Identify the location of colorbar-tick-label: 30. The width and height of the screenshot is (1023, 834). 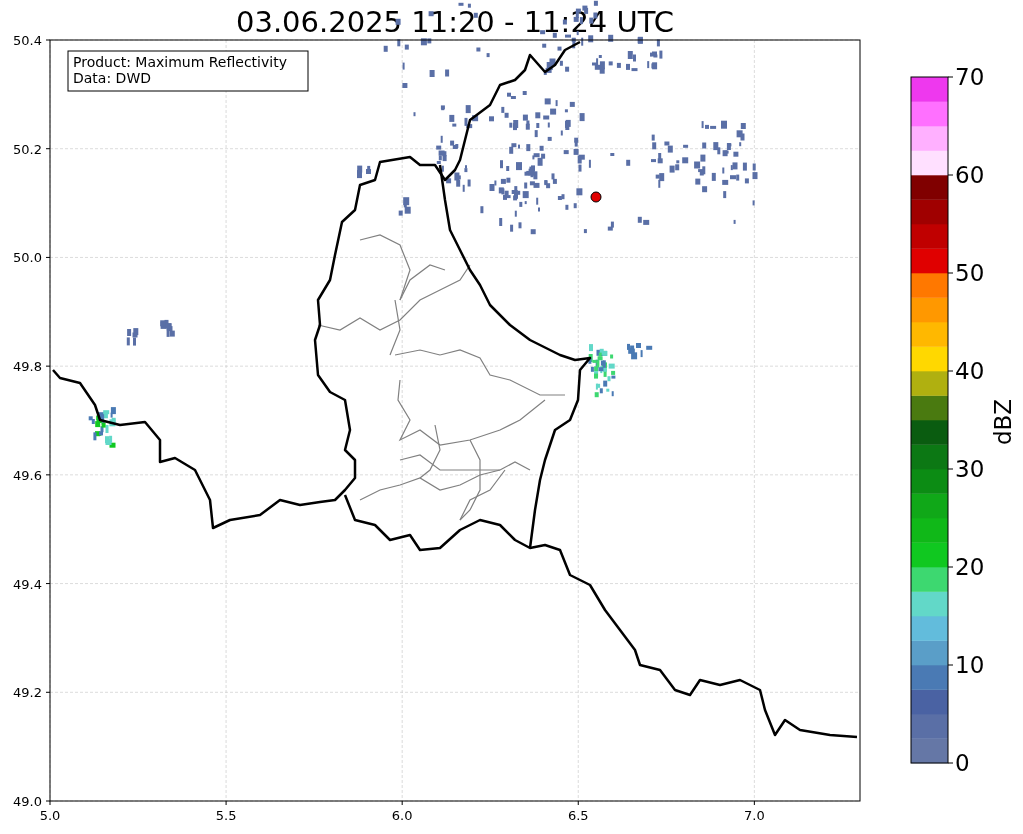
(970, 469).